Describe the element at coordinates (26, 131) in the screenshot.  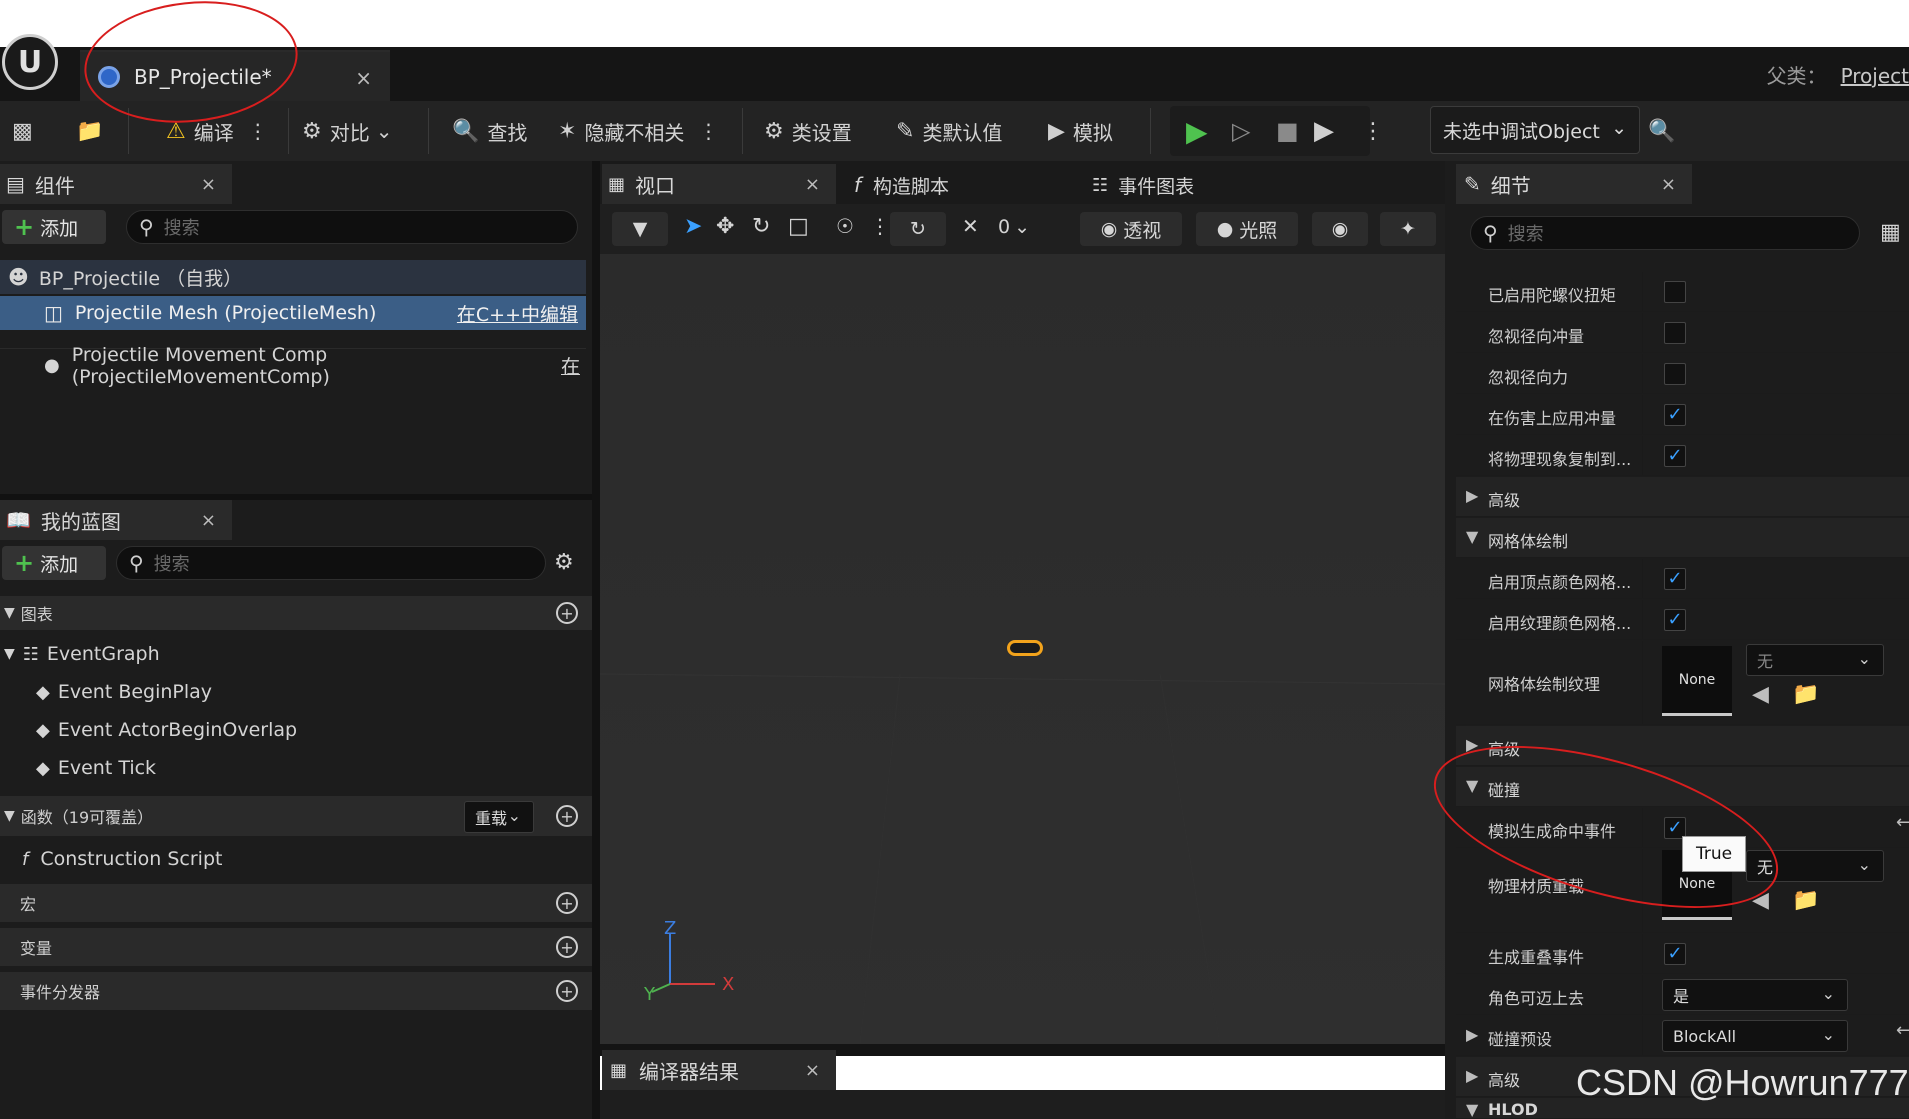
I see `save-button: ▩` at that location.